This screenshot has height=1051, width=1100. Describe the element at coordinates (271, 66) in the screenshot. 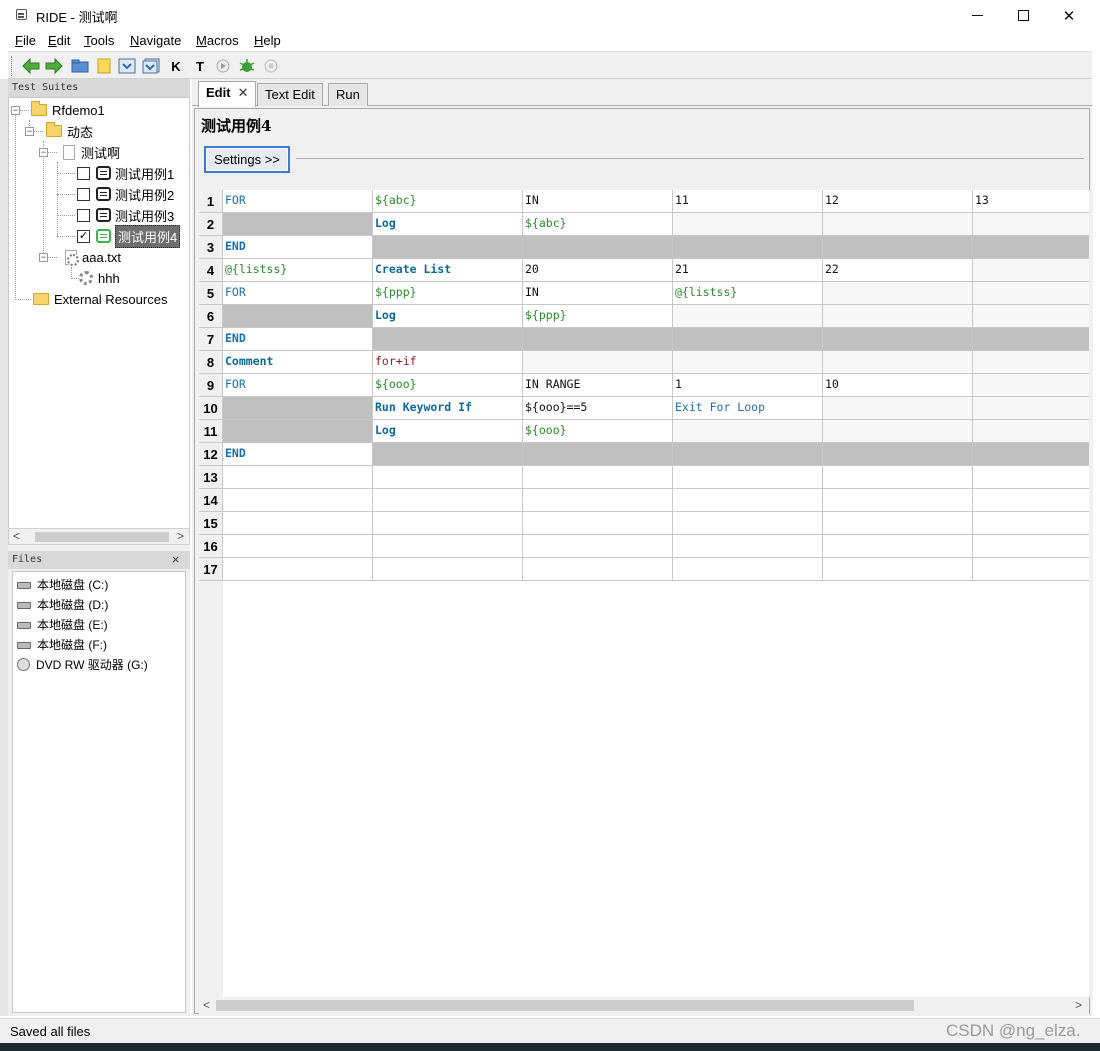

I see `stop-icon` at that location.